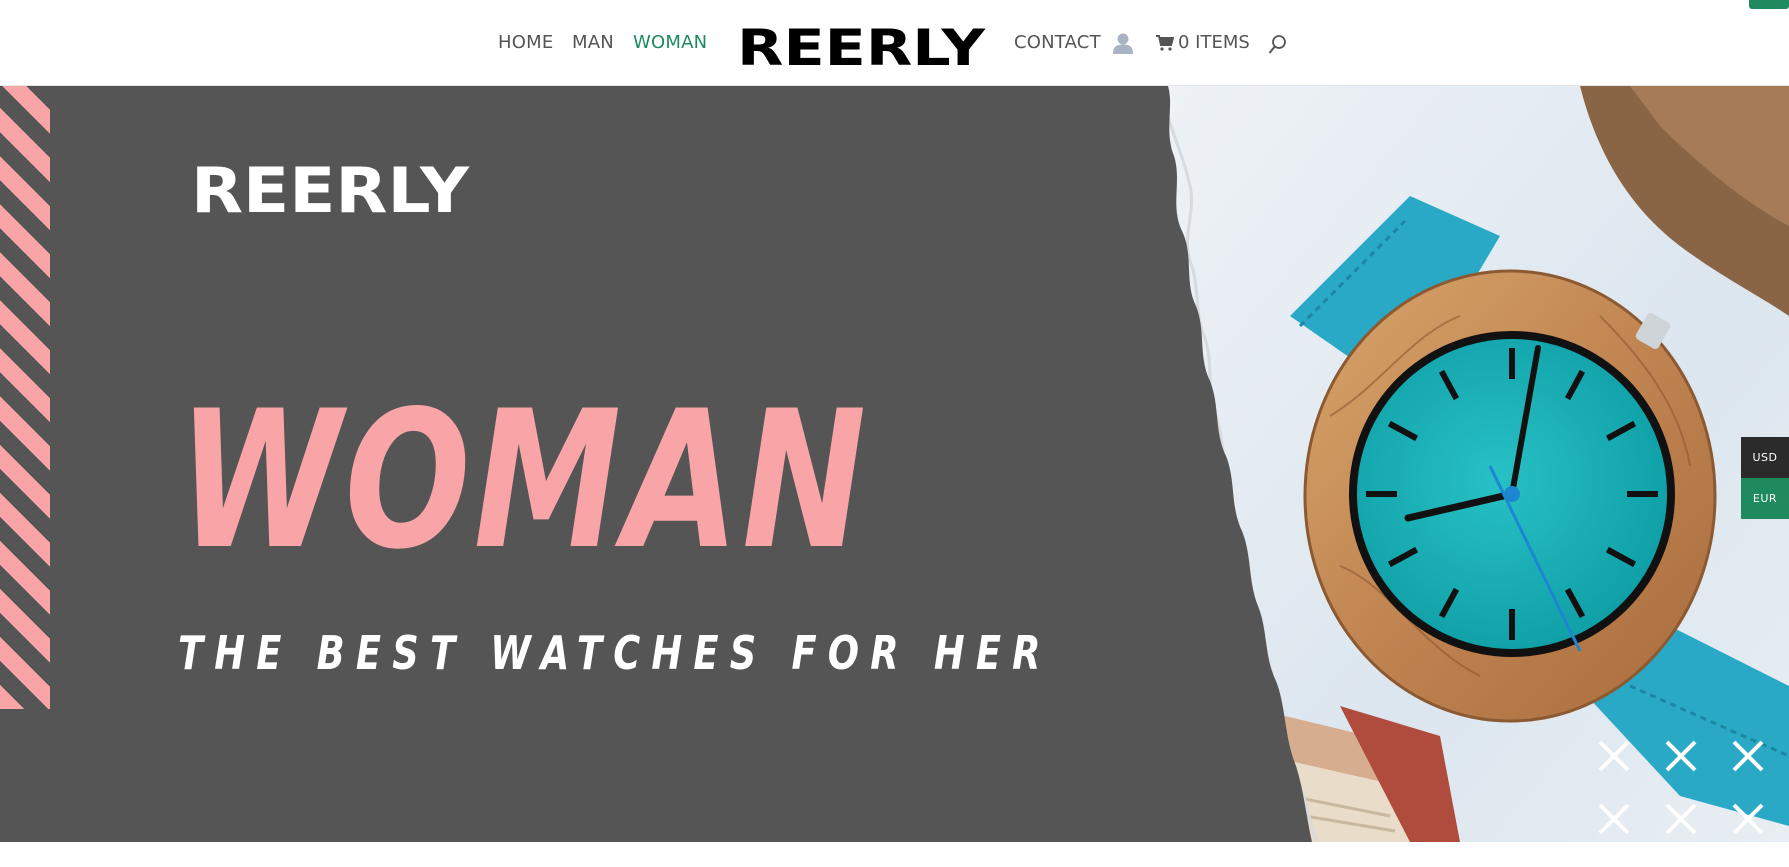 The height and width of the screenshot is (867, 1789). I want to click on torn-paper-edge, so click(1236, 464).